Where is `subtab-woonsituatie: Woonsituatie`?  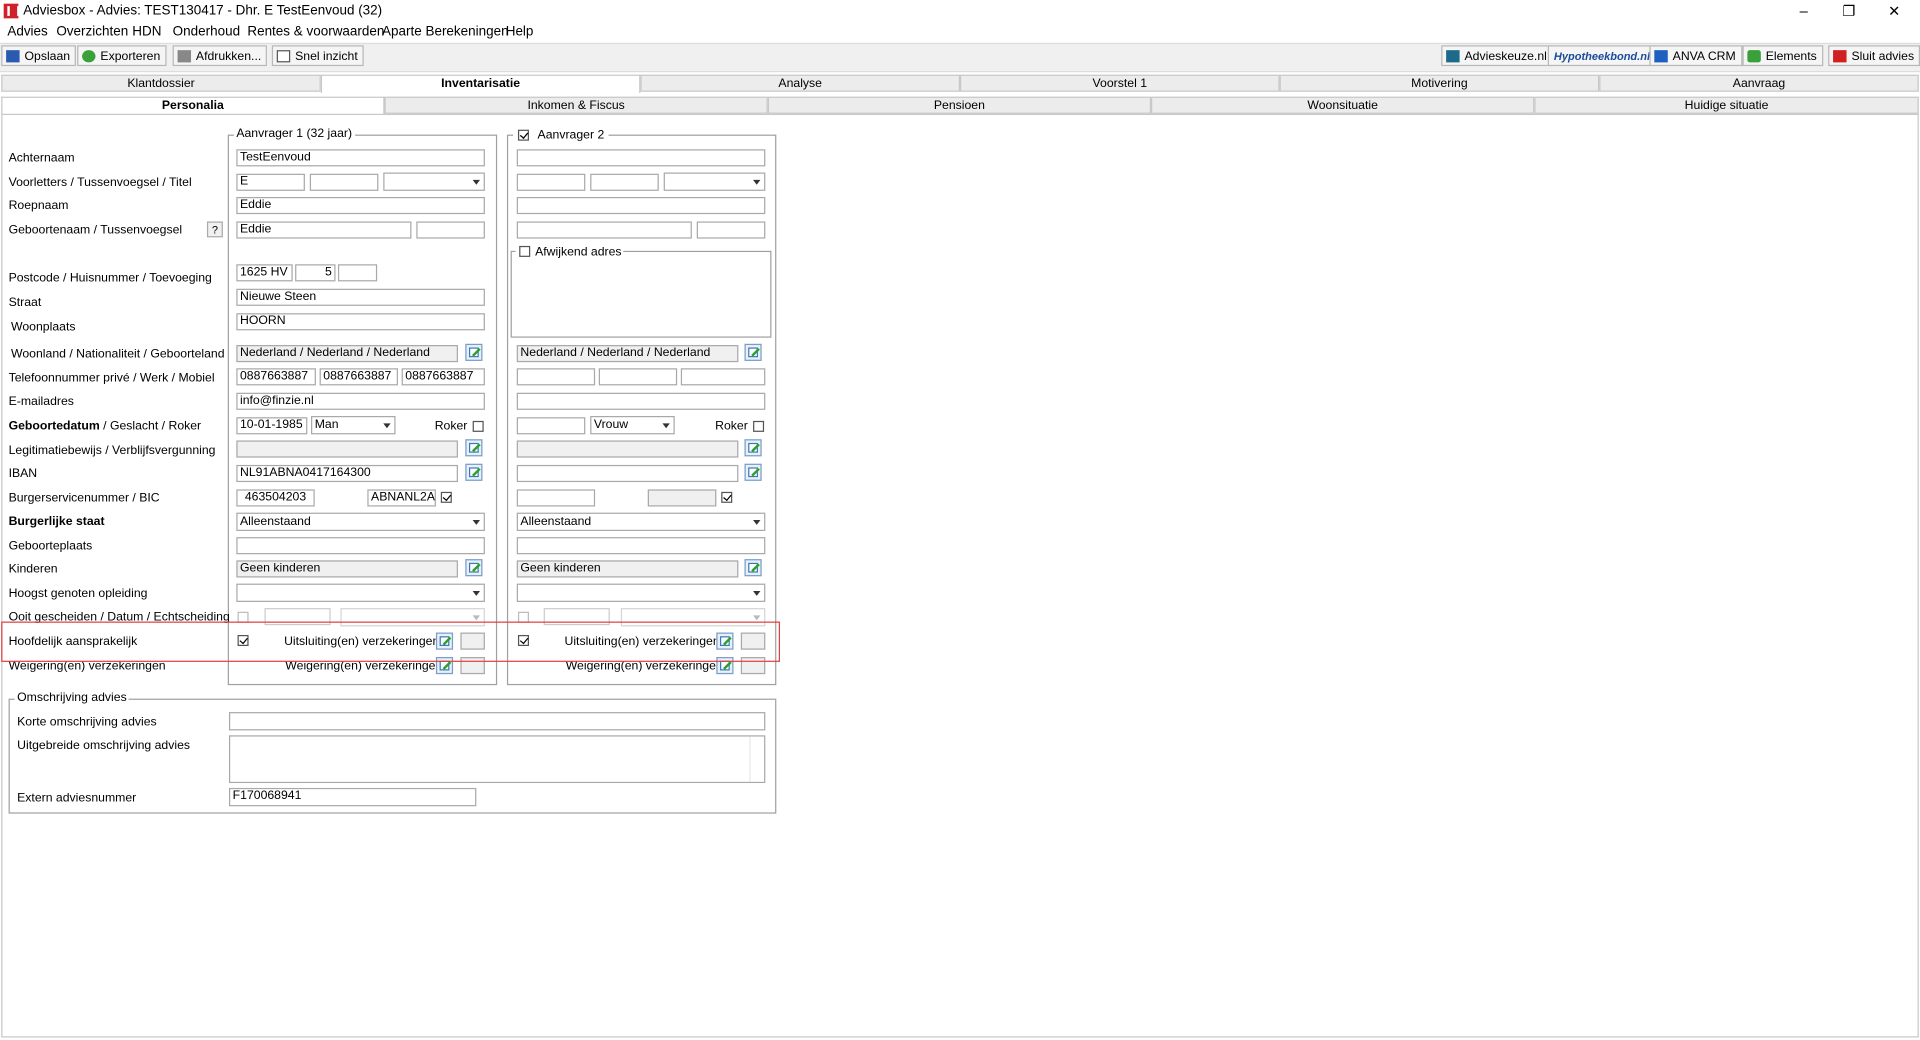
subtab-woonsituatie: Woonsituatie is located at coordinates (1343, 105).